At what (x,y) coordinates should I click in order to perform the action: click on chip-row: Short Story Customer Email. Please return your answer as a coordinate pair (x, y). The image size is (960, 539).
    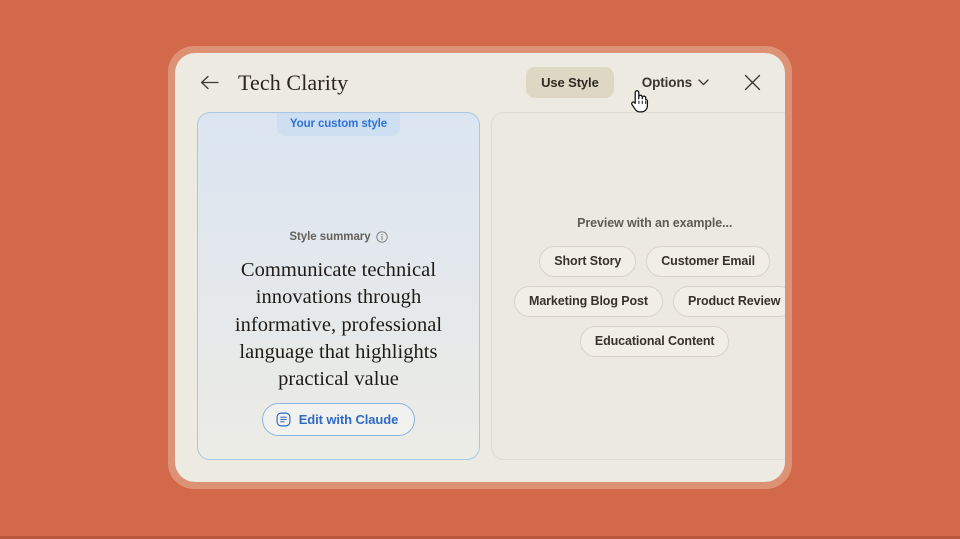
    Looking at the image, I should click on (655, 261).